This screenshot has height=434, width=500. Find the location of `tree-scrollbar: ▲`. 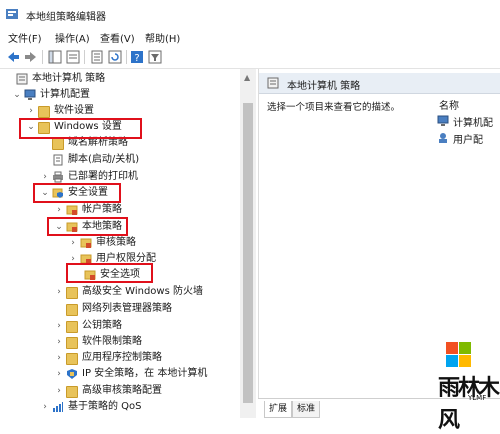

tree-scrollbar: ▲ is located at coordinates (248, 243).